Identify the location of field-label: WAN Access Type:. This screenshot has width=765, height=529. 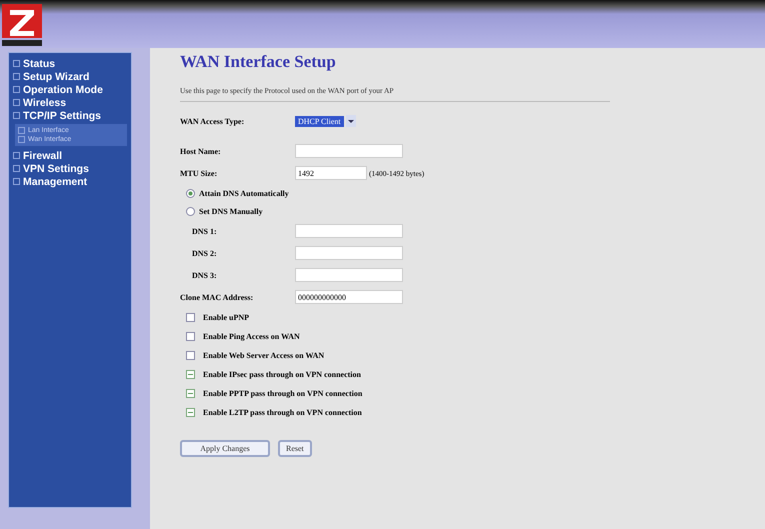
(213, 121).